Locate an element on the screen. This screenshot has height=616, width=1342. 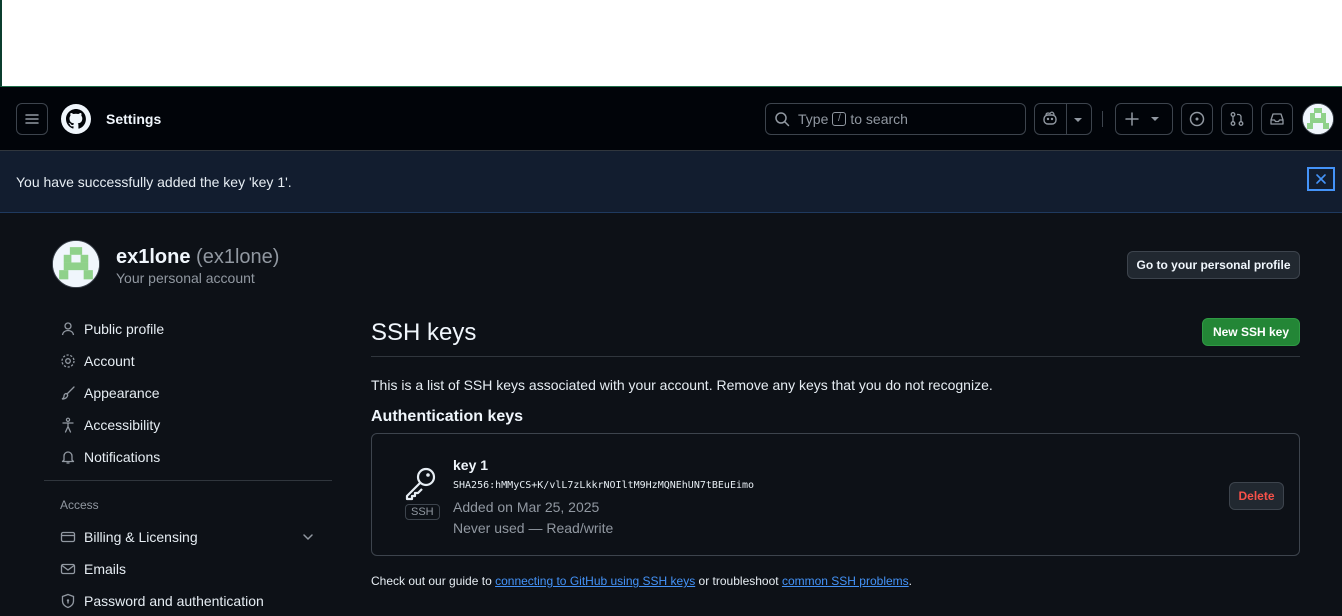
sidebar-item-billing: Billing & Licensing is located at coordinates (188, 537).